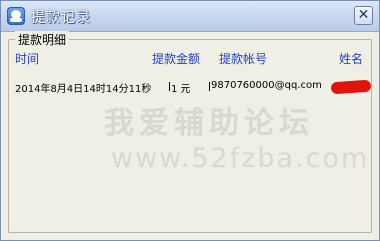  Describe the element at coordinates (351, 58) in the screenshot. I see `column-header-name: 姓名` at that location.